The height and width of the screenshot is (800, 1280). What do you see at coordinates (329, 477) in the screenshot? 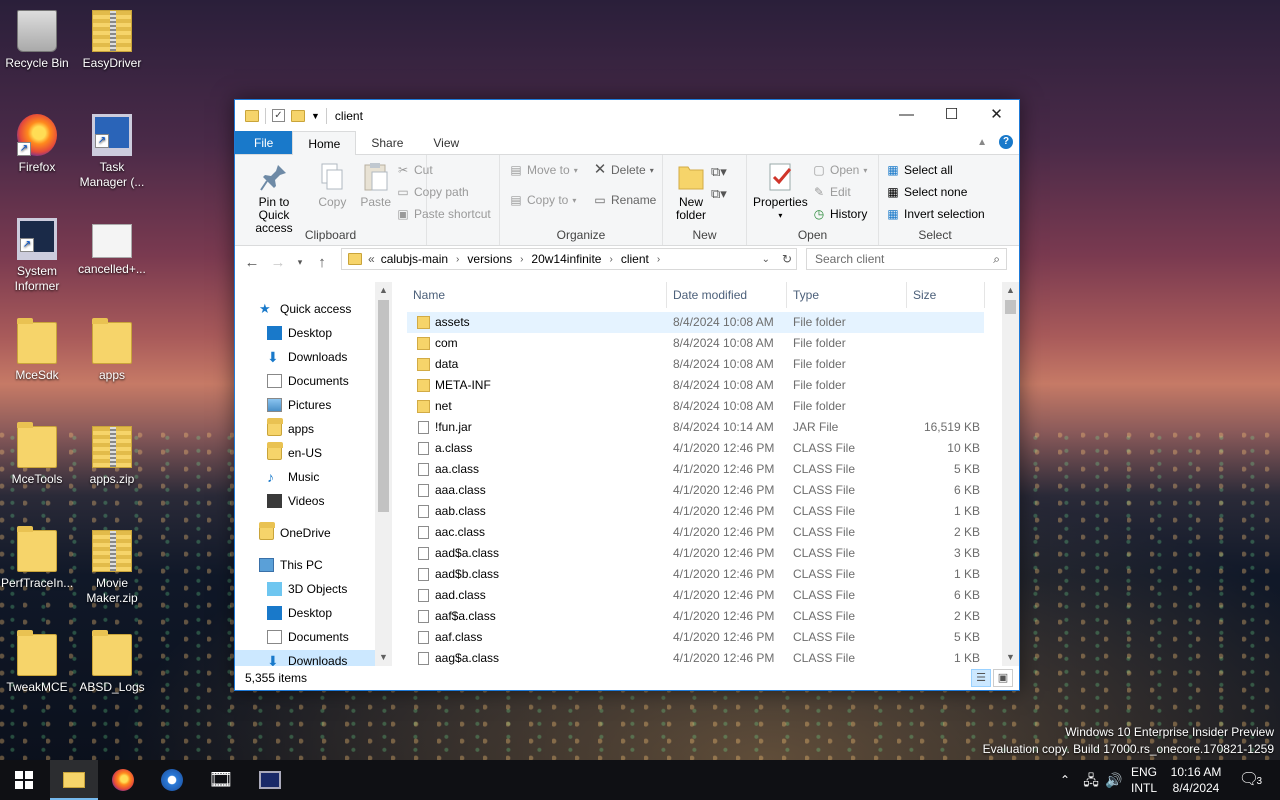
I see `nav-music: ♪ Music` at bounding box center [329, 477].